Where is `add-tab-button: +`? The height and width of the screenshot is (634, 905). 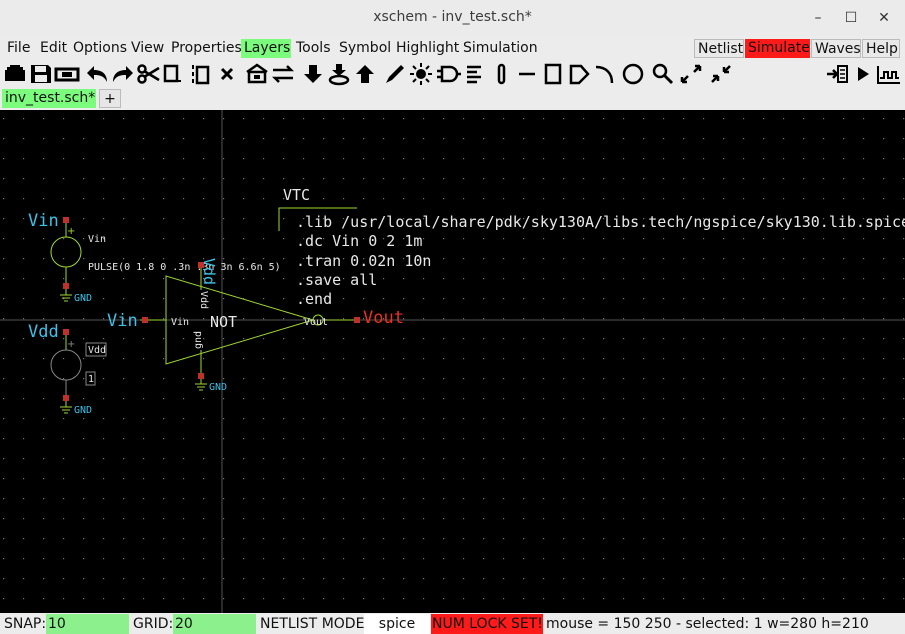
add-tab-button: + is located at coordinates (110, 98).